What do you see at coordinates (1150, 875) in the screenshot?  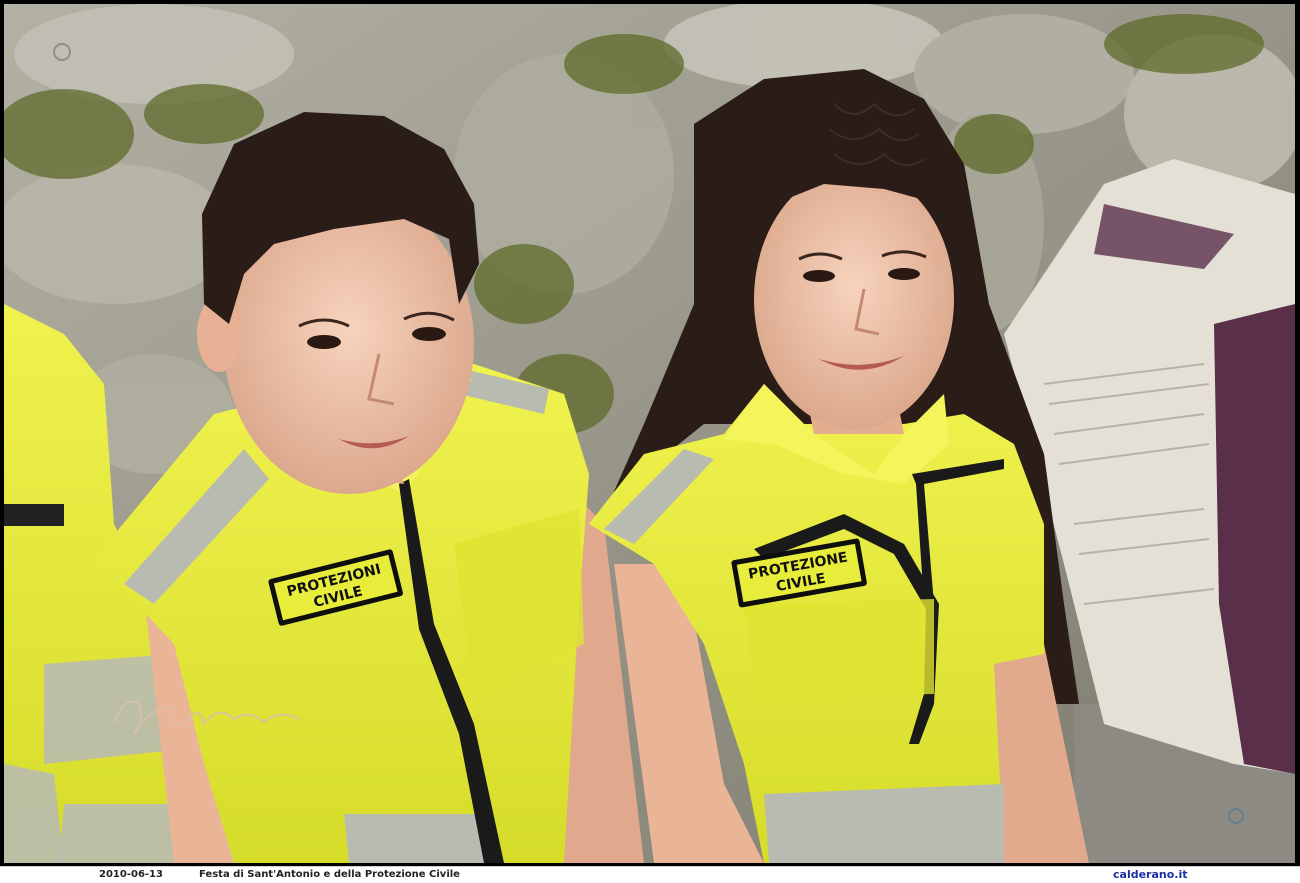 I see `caption-site-link: calderano.it` at bounding box center [1150, 875].